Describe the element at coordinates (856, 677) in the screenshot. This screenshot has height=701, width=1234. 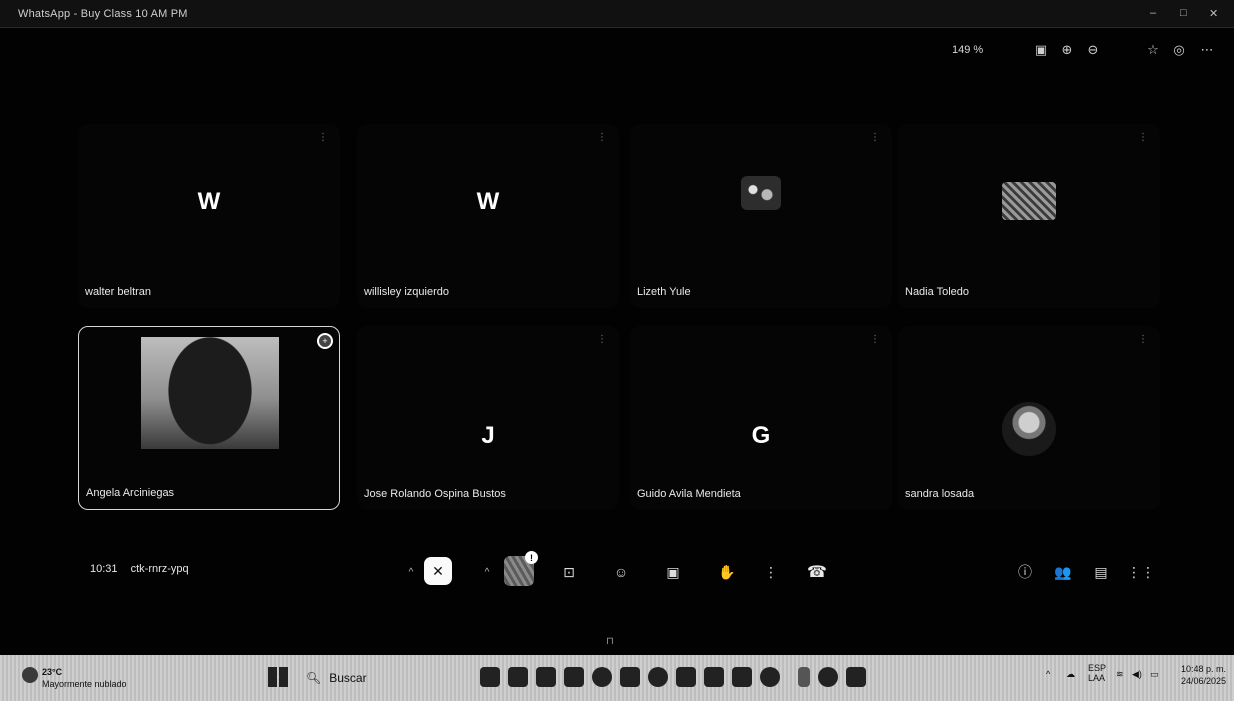
I see `word-icon` at that location.